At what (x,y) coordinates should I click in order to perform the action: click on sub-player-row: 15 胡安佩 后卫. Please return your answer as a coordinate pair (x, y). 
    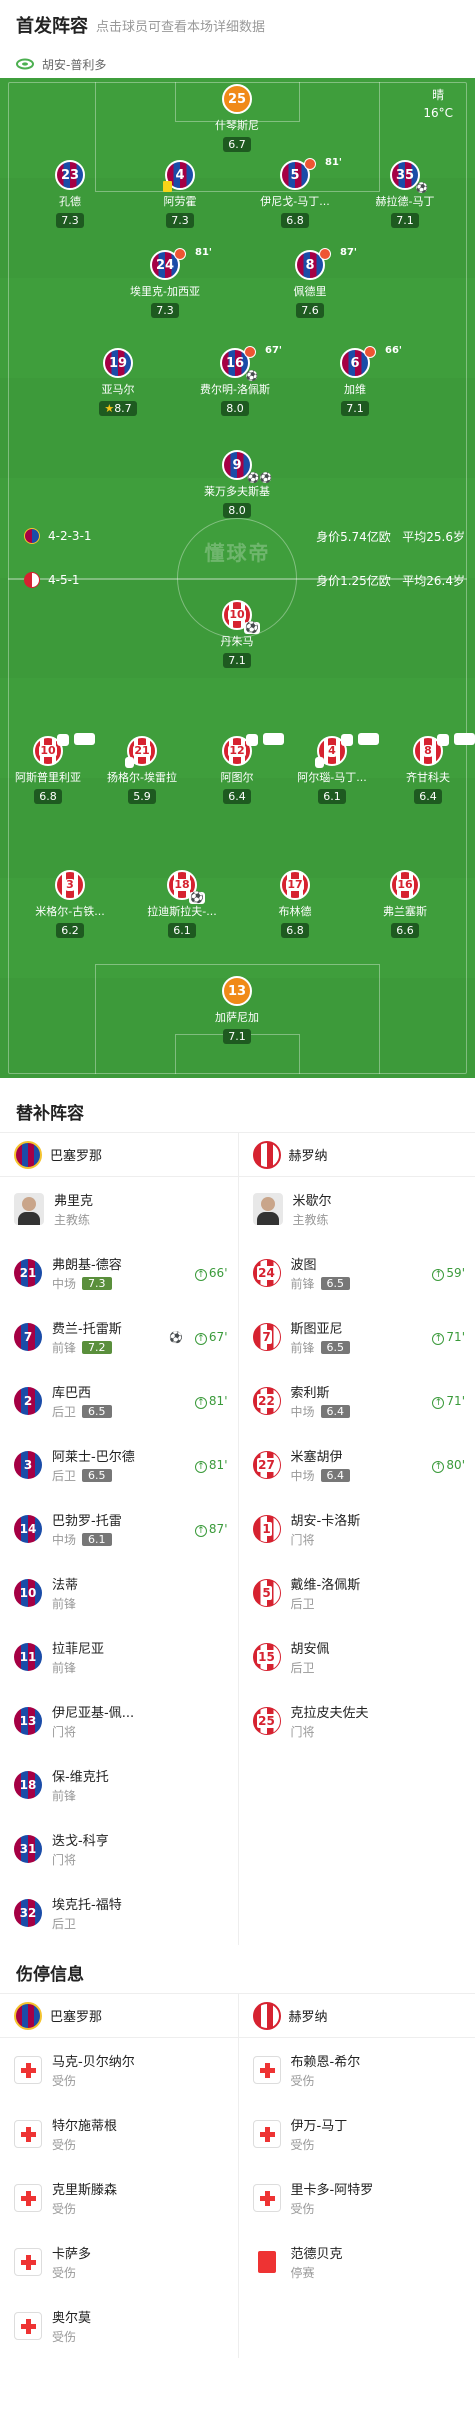
    Looking at the image, I should click on (357, 1657).